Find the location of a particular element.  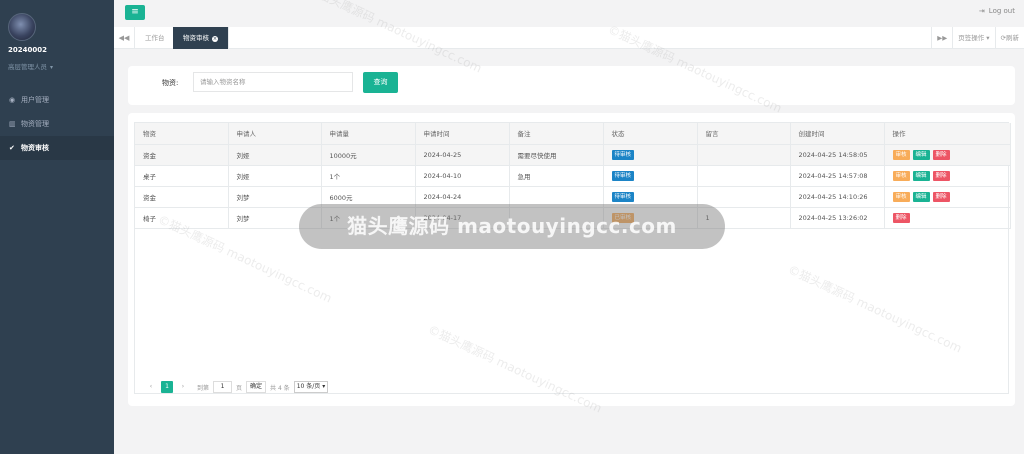

prev-page-icon: ‹ is located at coordinates (151, 387).